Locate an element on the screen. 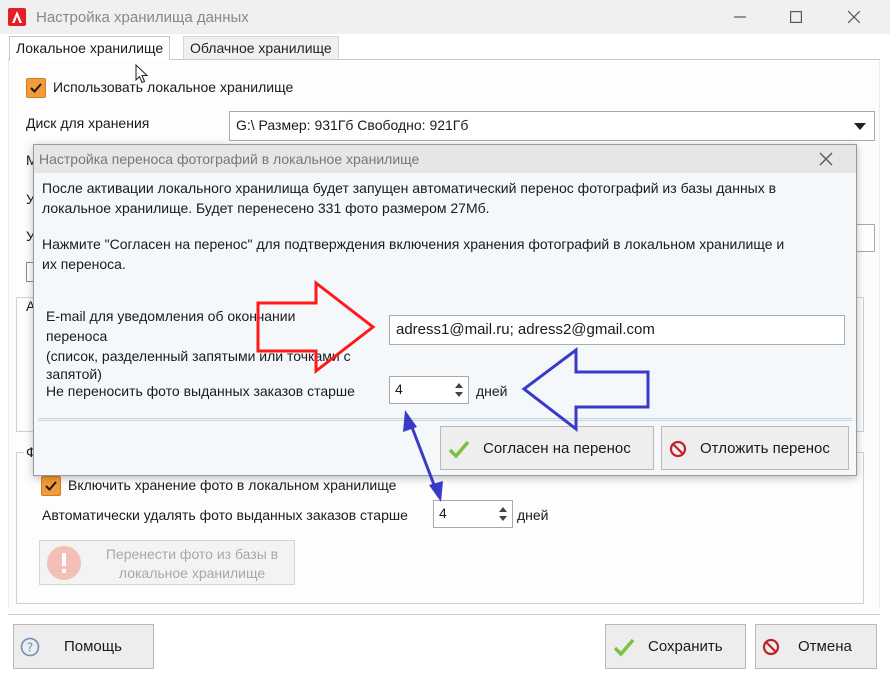 The width and height of the screenshot is (890, 682). cancel-button: Отмена is located at coordinates (816, 646).